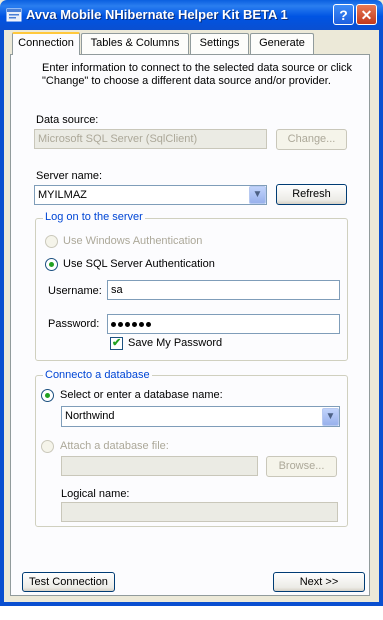  I want to click on help-icon: ?, so click(343, 15).